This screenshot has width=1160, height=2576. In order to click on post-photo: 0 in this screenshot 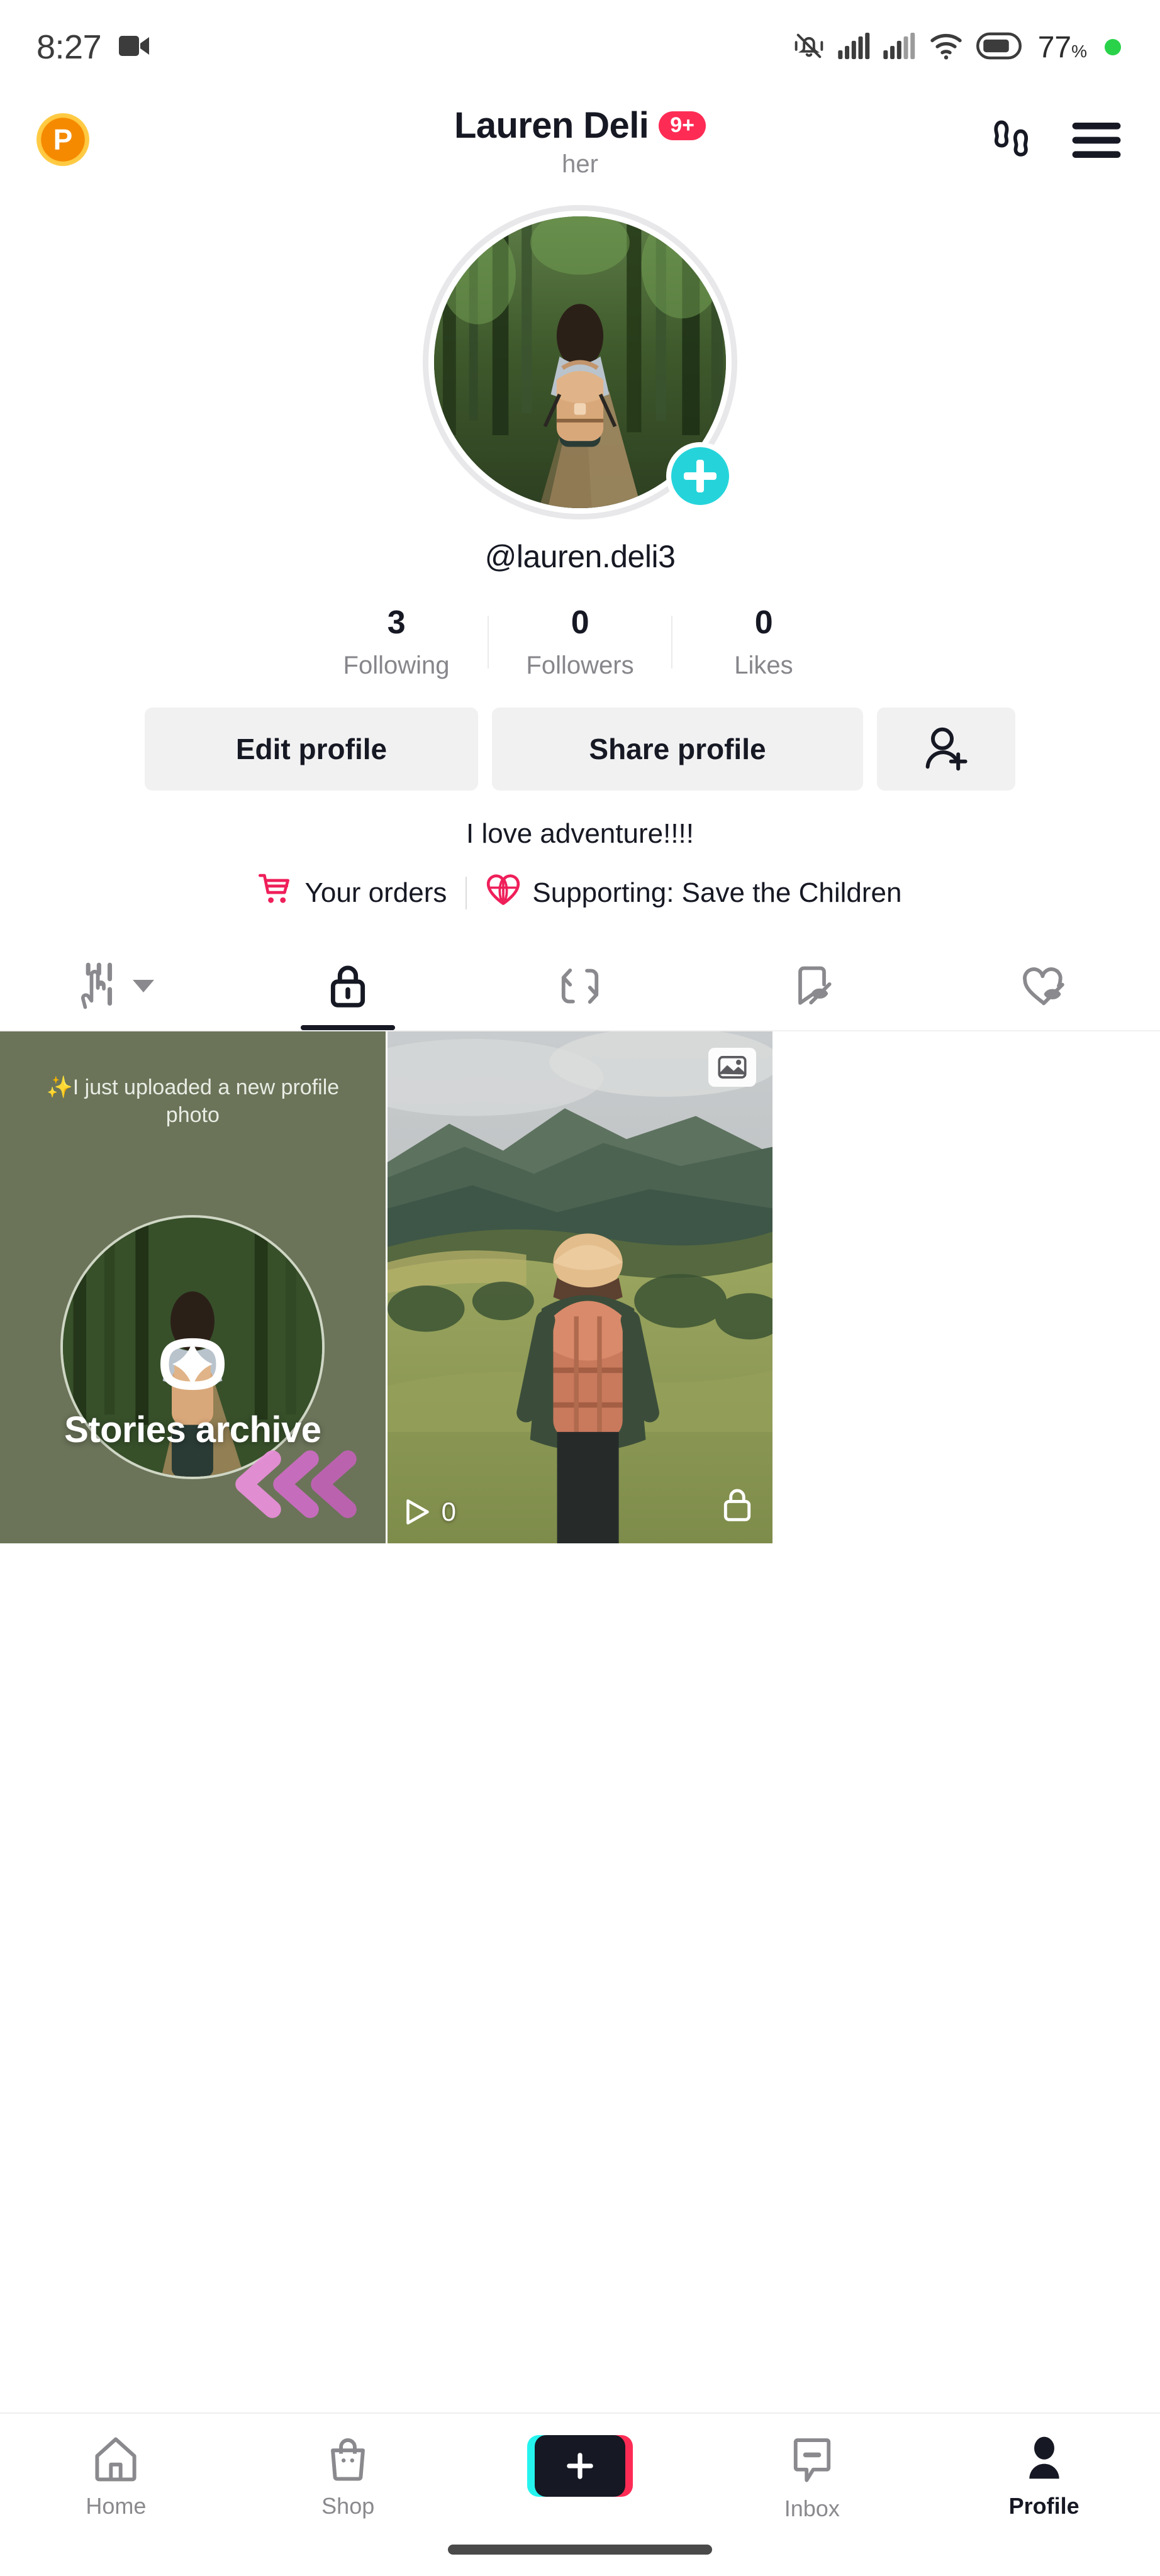, I will do `click(580, 1287)`.